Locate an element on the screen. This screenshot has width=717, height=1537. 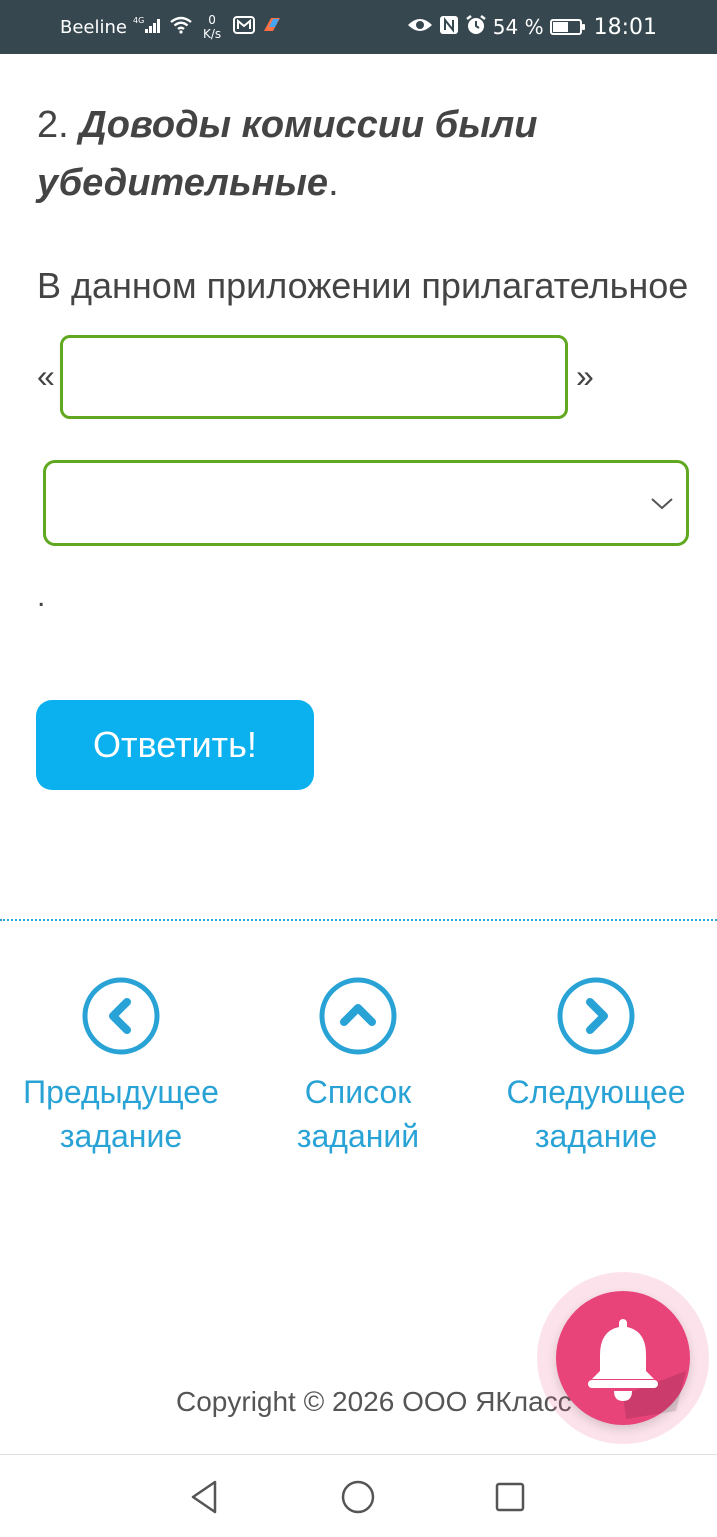
network-speed: 0 K/s is located at coordinates (212, 27).